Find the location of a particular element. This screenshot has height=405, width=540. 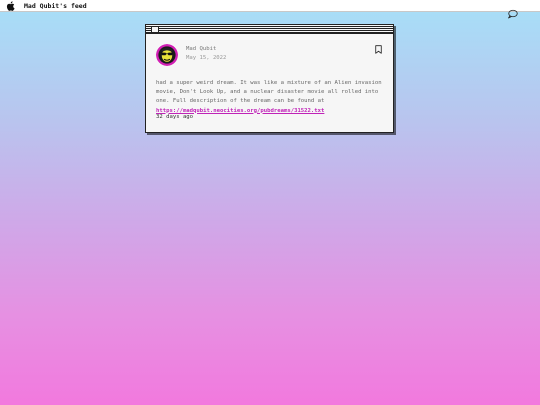

app-title: Mad Qubit's feed is located at coordinates (55, 6).